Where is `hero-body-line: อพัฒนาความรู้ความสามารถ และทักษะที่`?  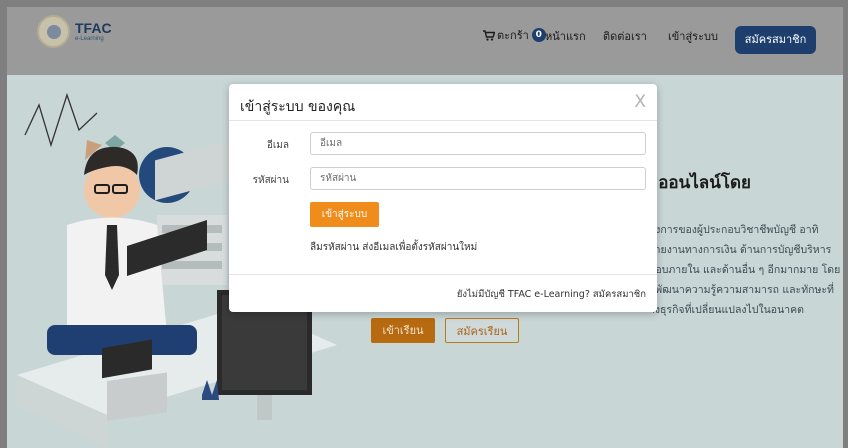
hero-body-line: อพัฒนาความรู้ความสามารถ และทักษะที่ is located at coordinates (741, 290).